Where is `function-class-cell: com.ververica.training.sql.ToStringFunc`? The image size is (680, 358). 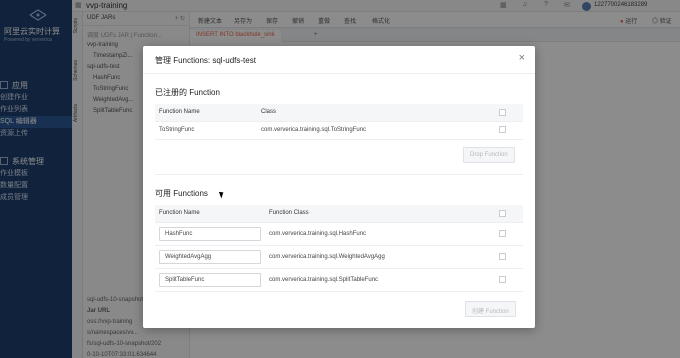
function-class-cell: com.ververica.training.sql.ToStringFunc is located at coordinates (376, 130).